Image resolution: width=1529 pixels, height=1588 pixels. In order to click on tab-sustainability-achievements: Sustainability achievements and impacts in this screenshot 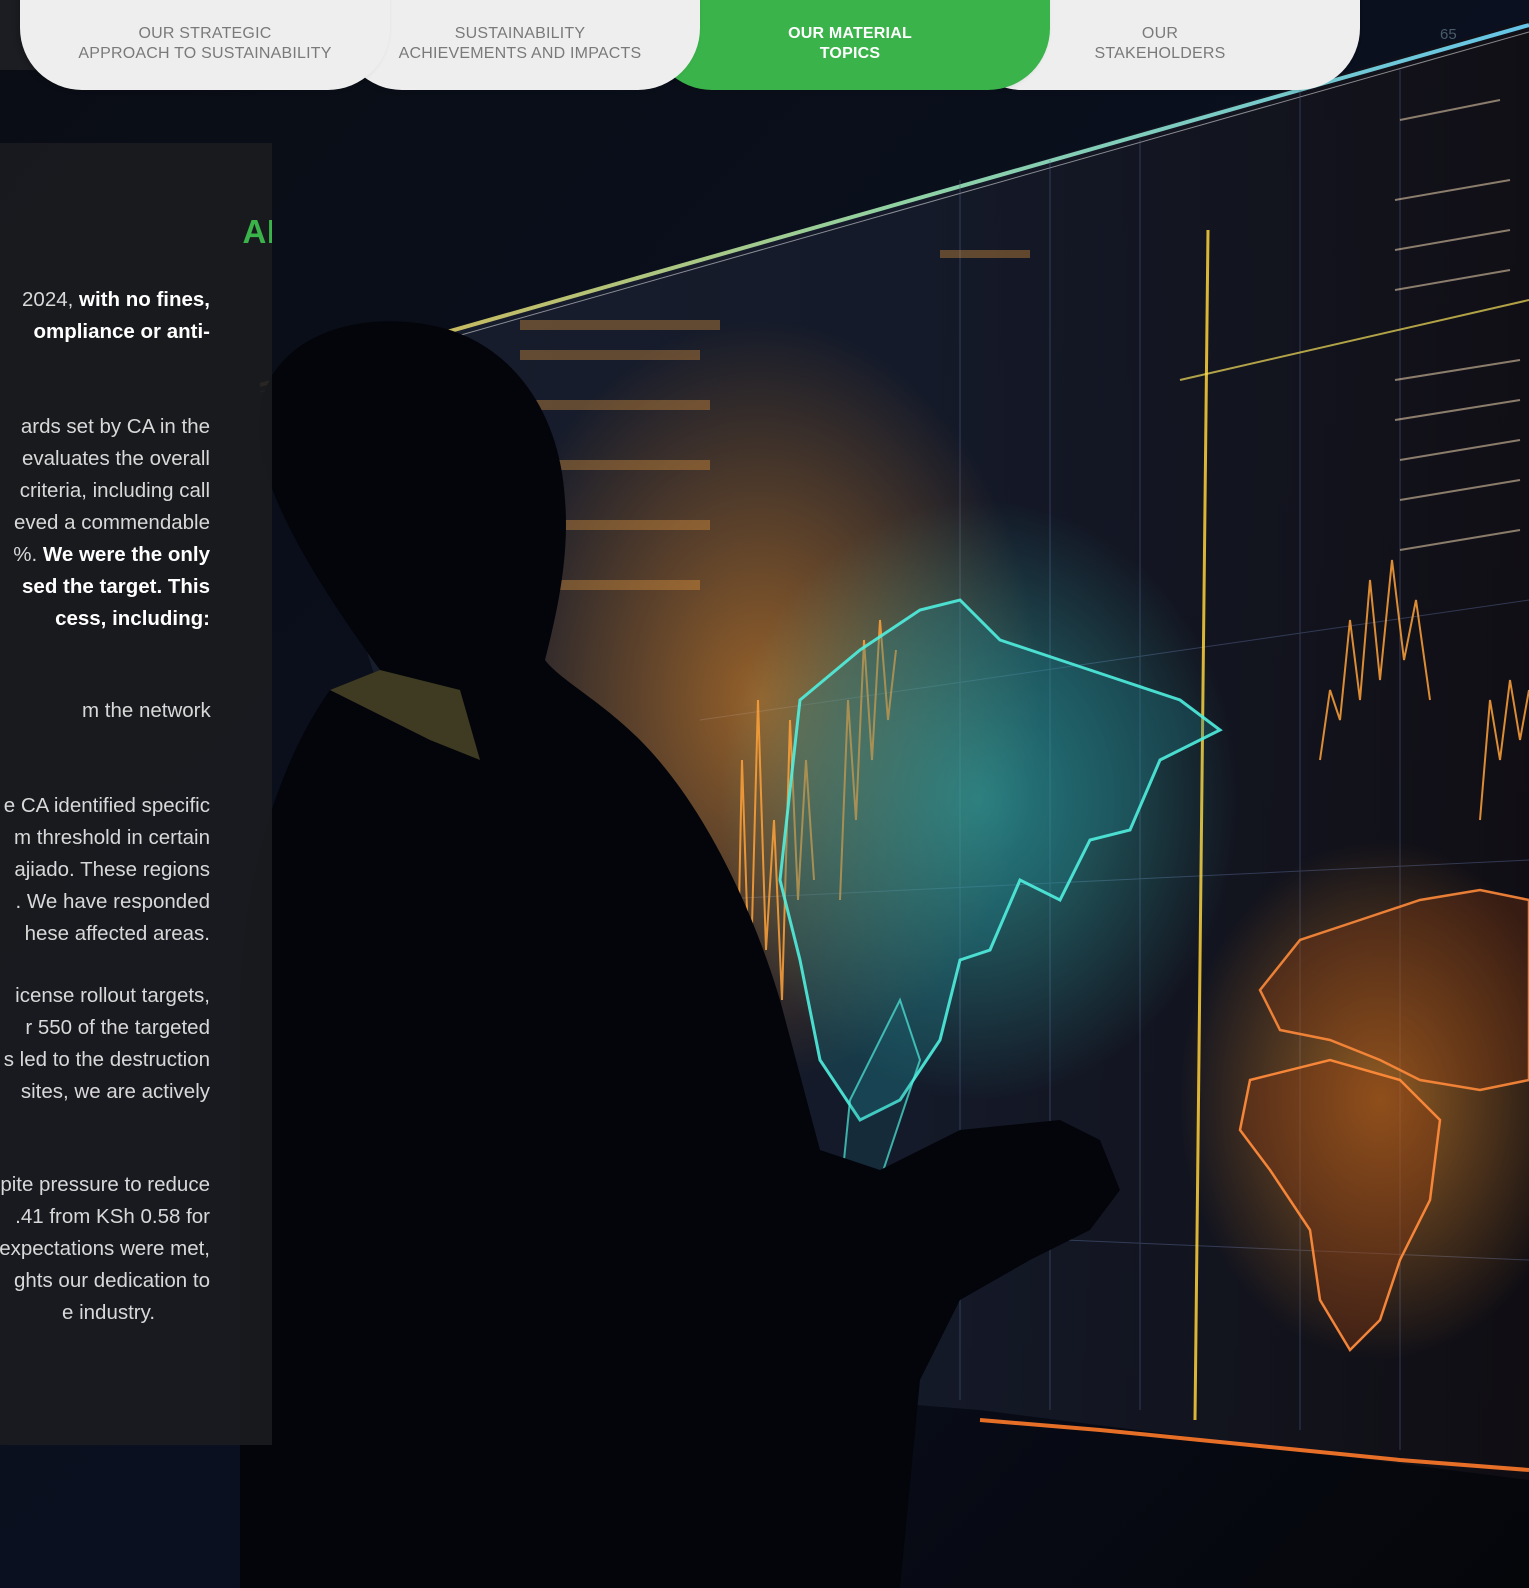, I will do `click(520, 45)`.